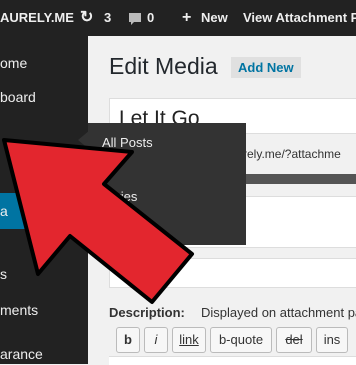 Image resolution: width=356 pixels, height=365 pixels. I want to click on page-title: Edit Media, so click(163, 66).